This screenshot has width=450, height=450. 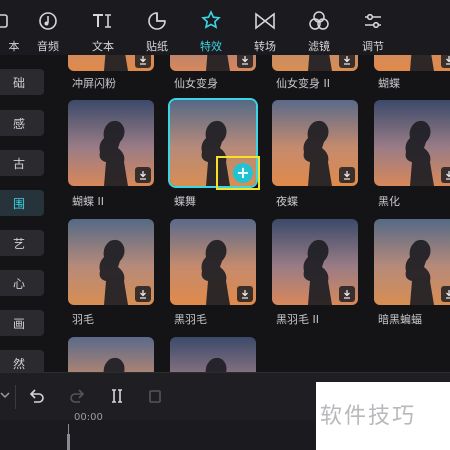 What do you see at coordinates (68, 442) in the screenshot?
I see `playhead` at bounding box center [68, 442].